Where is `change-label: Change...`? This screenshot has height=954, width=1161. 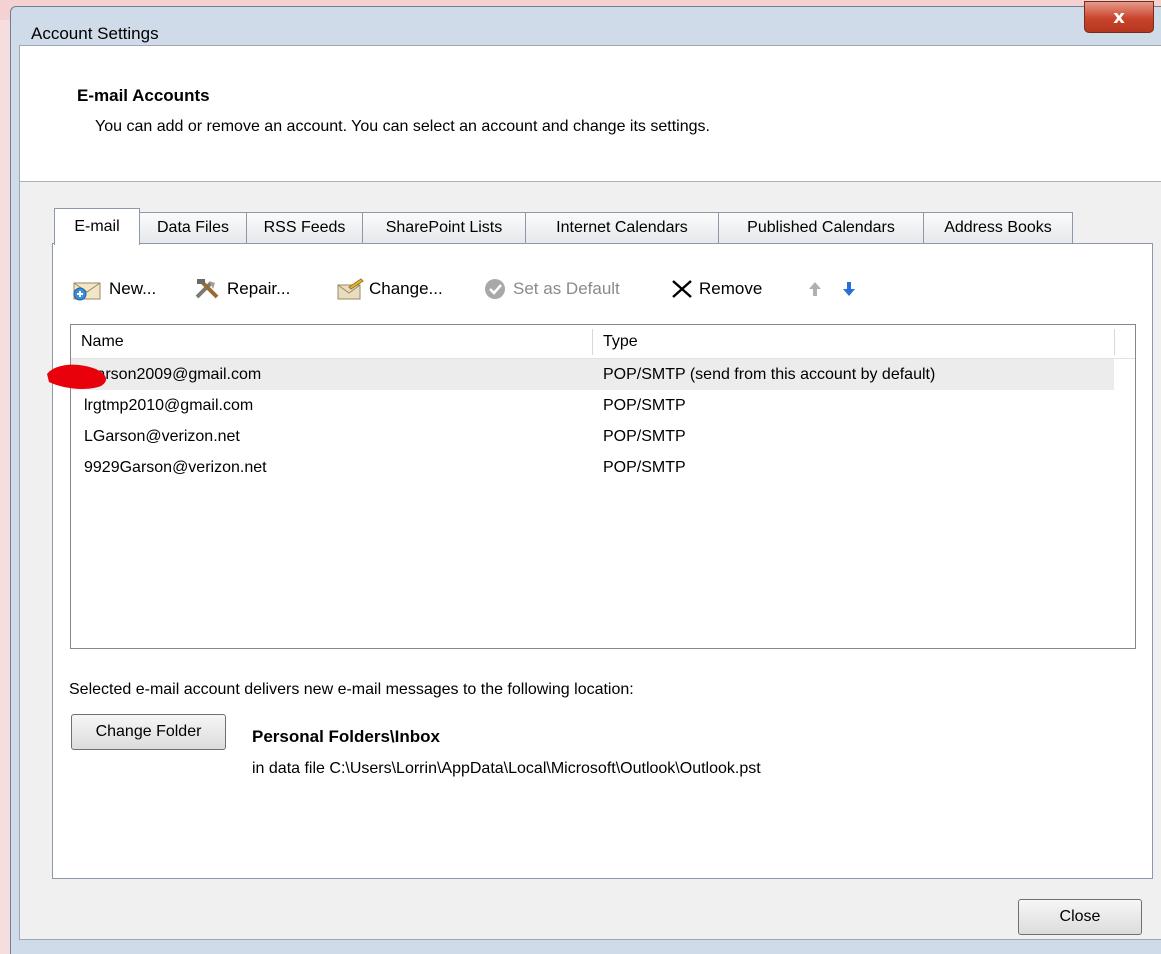 change-label: Change... is located at coordinates (406, 288).